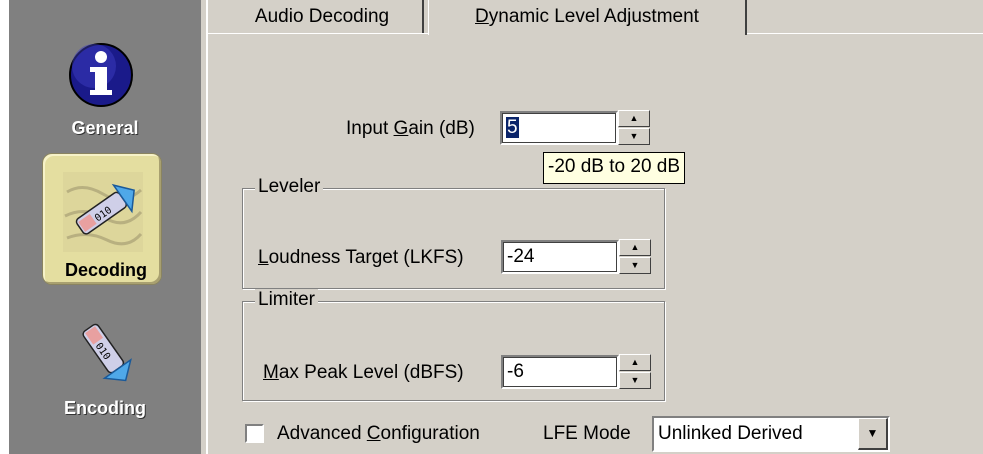  What do you see at coordinates (560, 257) in the screenshot?
I see `loudness-target-field: -24` at bounding box center [560, 257].